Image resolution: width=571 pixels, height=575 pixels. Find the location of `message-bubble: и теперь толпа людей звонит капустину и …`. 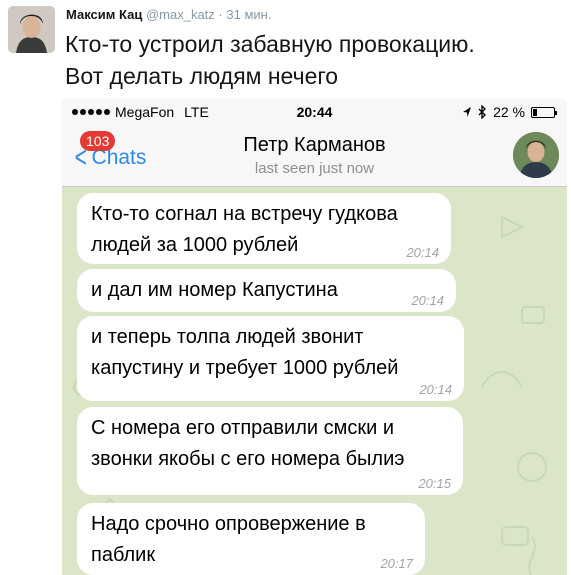

message-bubble: и теперь толпа людей звонит капустину и … is located at coordinates (270, 358).